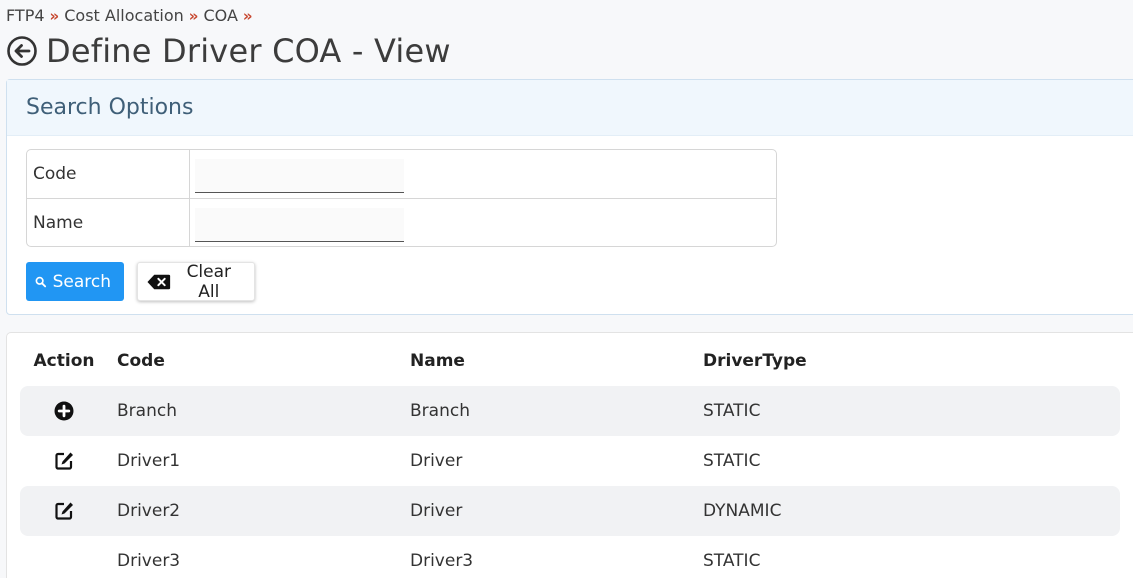 Image resolution: width=1133 pixels, height=578 pixels. What do you see at coordinates (41, 281) in the screenshot?
I see `search-icon` at bounding box center [41, 281].